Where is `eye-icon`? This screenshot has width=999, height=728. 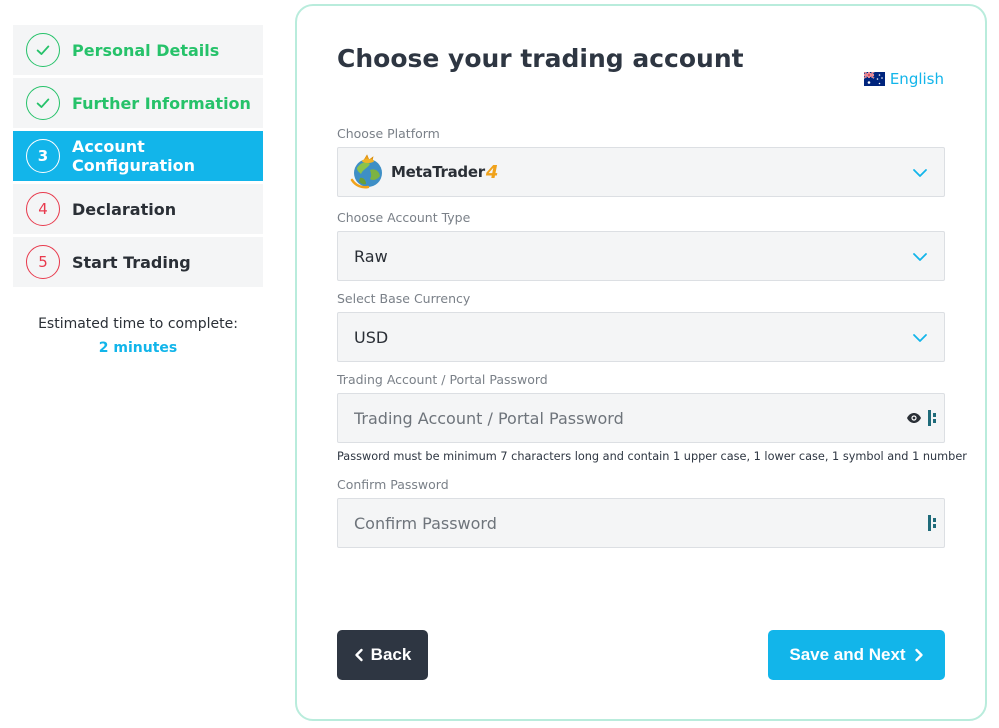
eye-icon is located at coordinates (914, 418).